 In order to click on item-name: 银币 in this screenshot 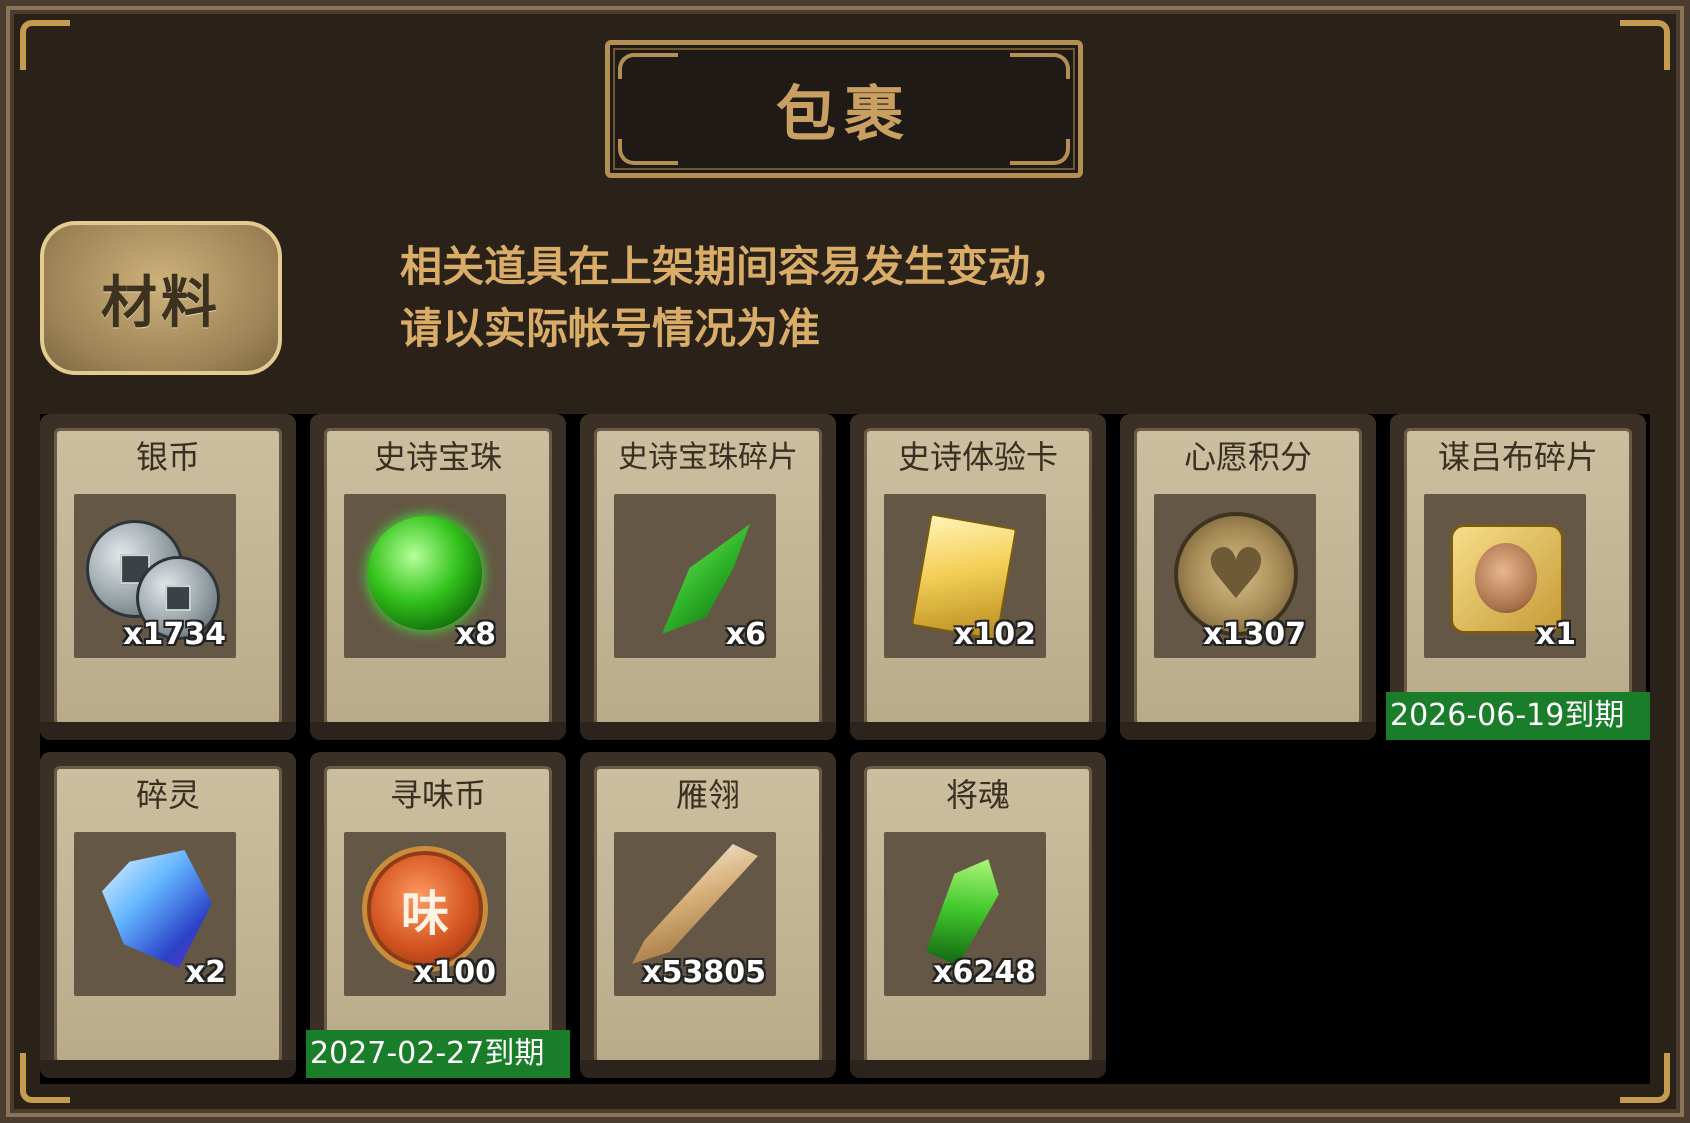, I will do `click(167, 457)`.